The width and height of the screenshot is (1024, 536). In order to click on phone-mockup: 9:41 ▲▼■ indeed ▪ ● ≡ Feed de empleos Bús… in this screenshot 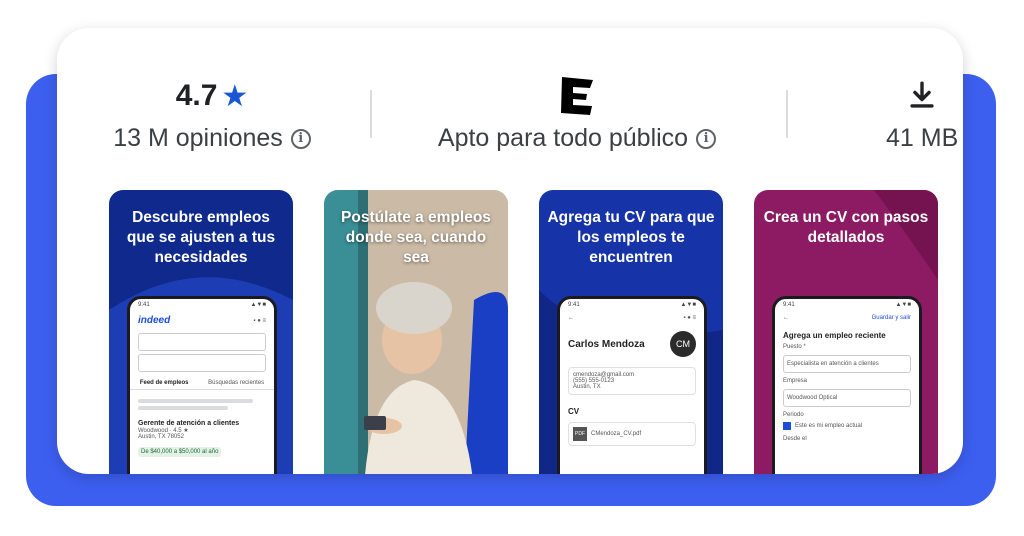, I will do `click(202, 385)`.